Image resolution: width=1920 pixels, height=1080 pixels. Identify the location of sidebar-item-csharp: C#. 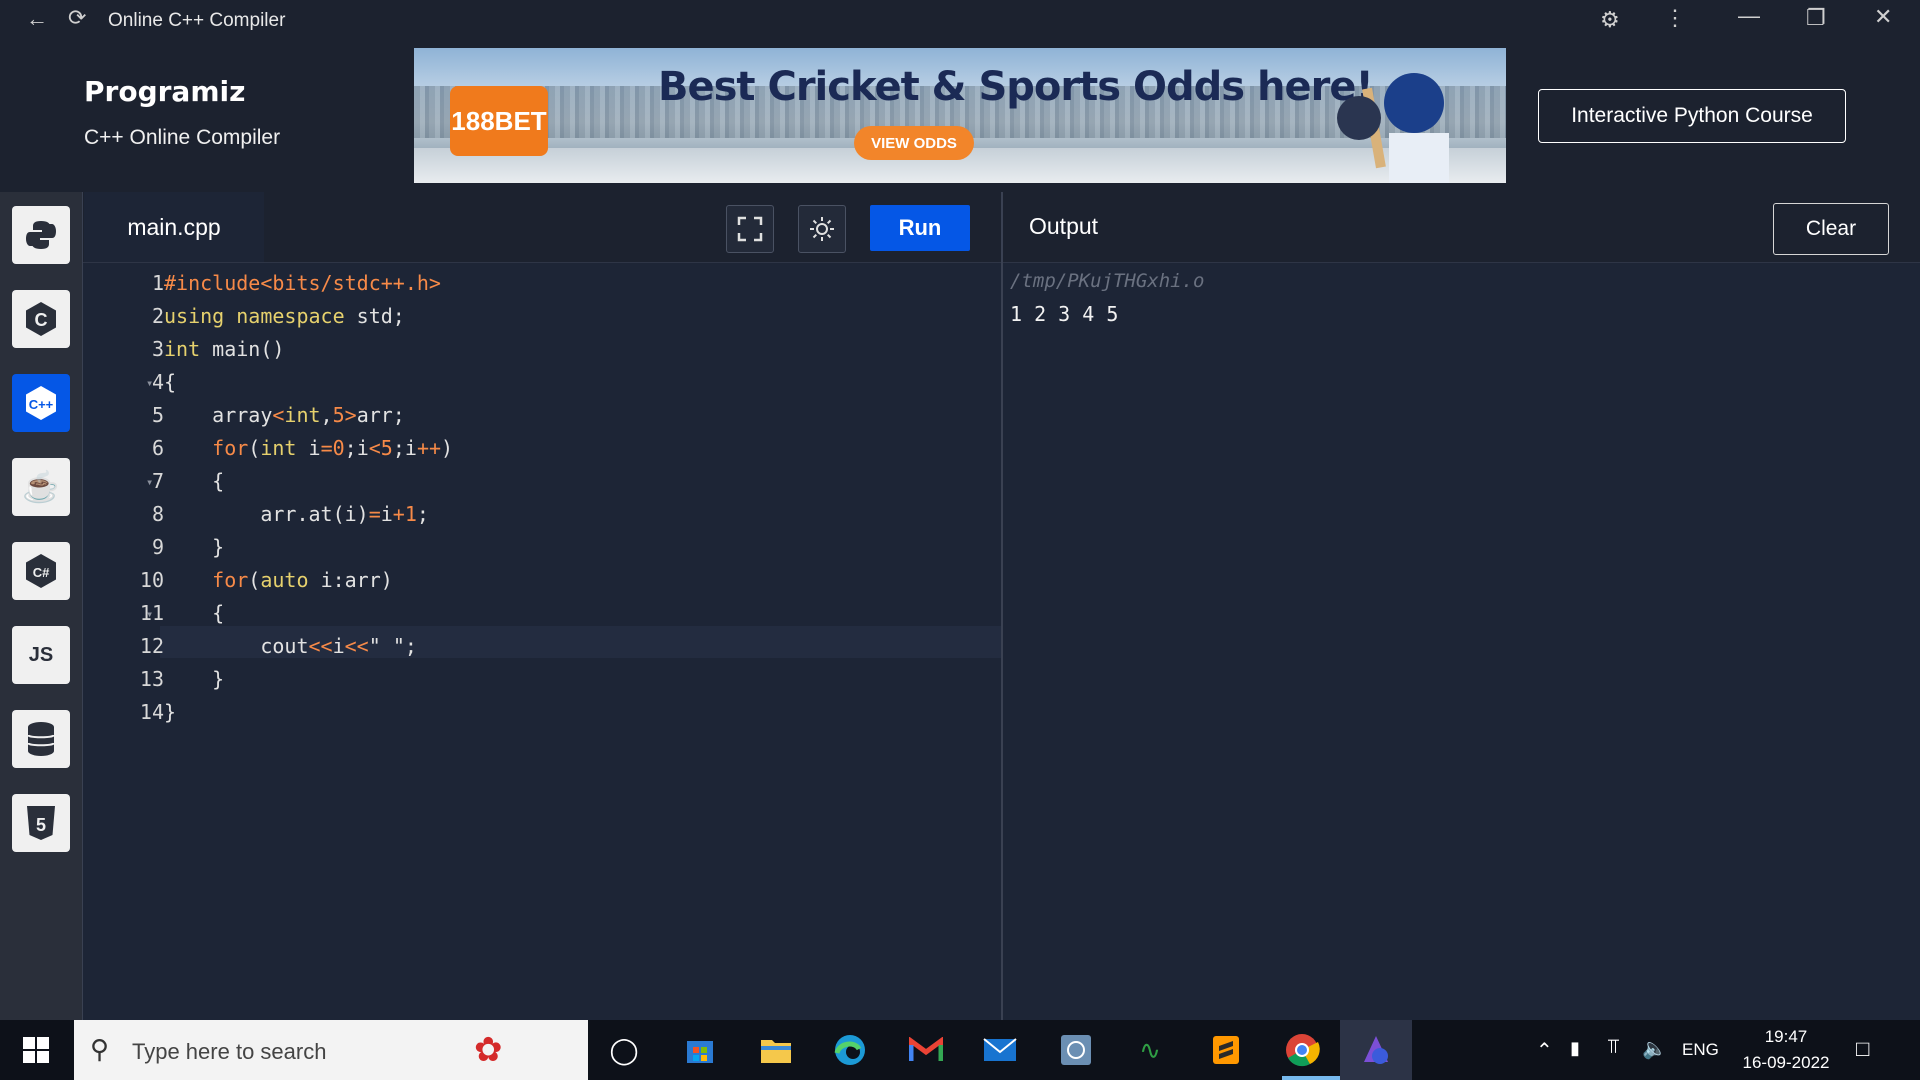
(41, 571).